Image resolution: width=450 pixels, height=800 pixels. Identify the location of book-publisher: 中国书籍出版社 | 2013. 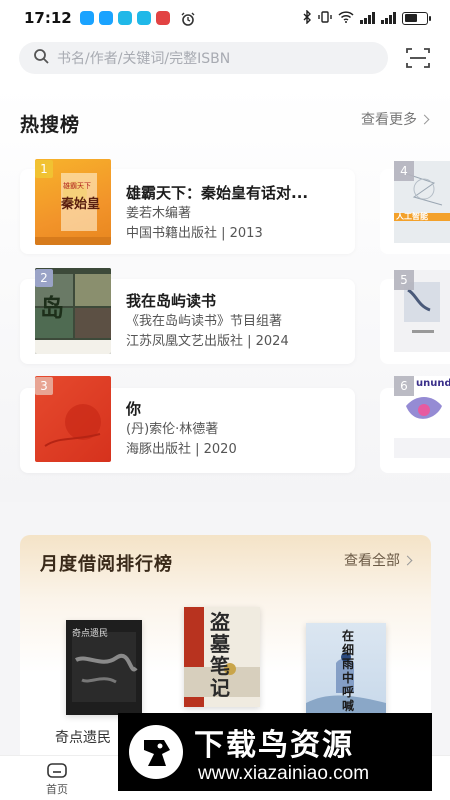
(194, 233).